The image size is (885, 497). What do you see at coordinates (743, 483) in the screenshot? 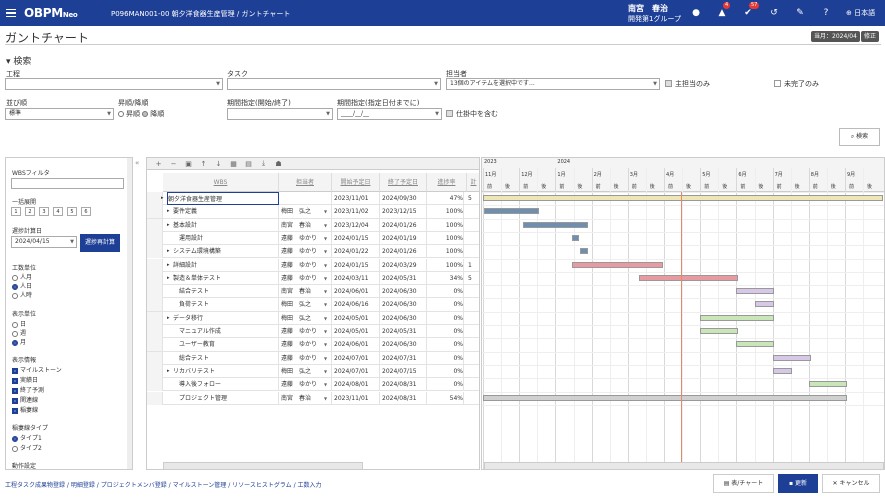
I see `table-chart-button: ▤ 表/チャート` at bounding box center [743, 483].